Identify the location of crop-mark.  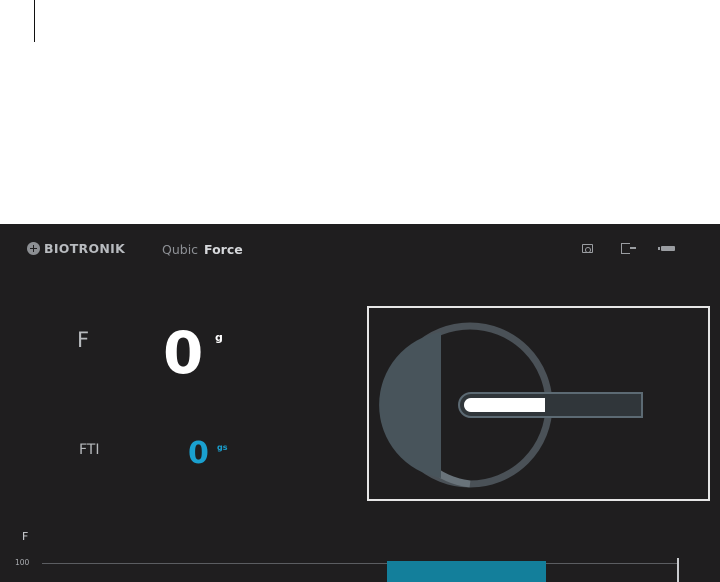
(34, 21).